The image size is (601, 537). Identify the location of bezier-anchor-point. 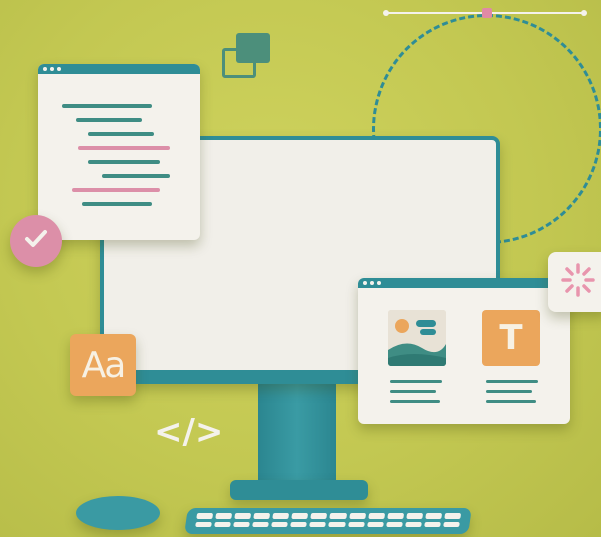
(487, 13).